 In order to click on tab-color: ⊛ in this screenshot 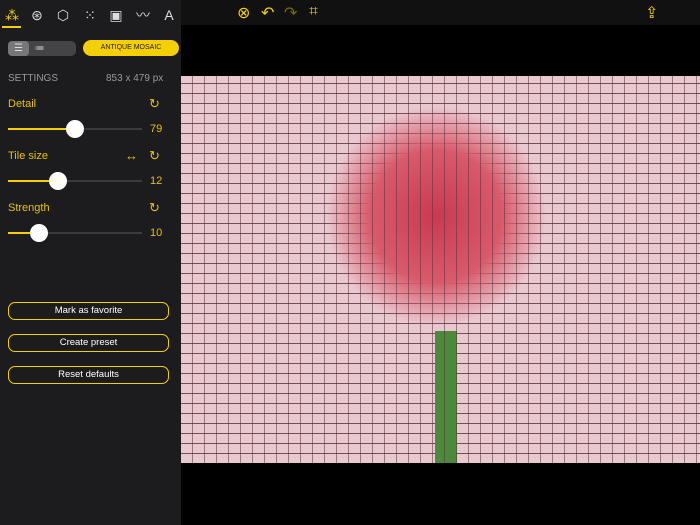, I will do `click(37, 15)`.